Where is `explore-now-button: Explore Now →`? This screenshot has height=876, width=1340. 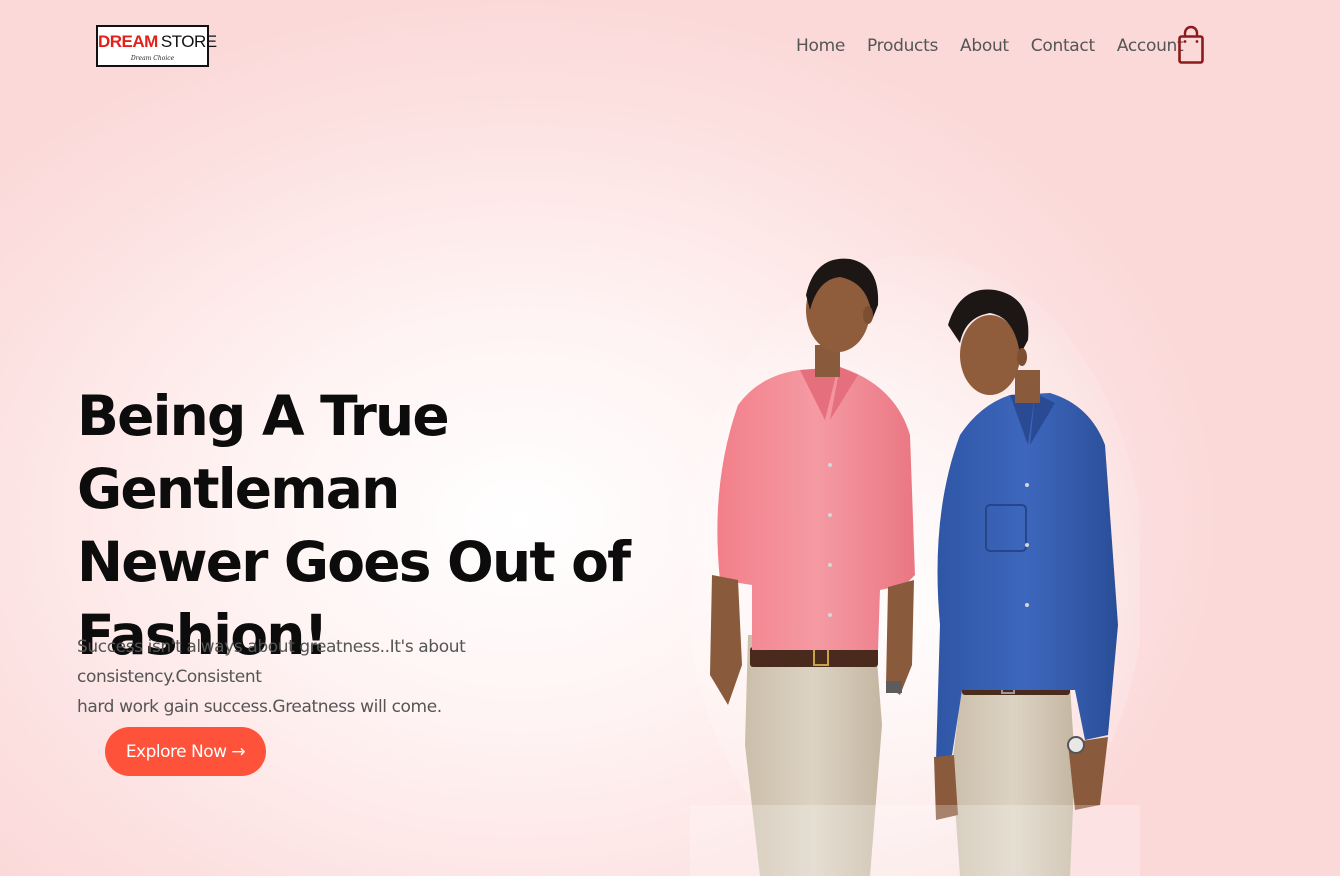 explore-now-button: Explore Now → is located at coordinates (185, 751).